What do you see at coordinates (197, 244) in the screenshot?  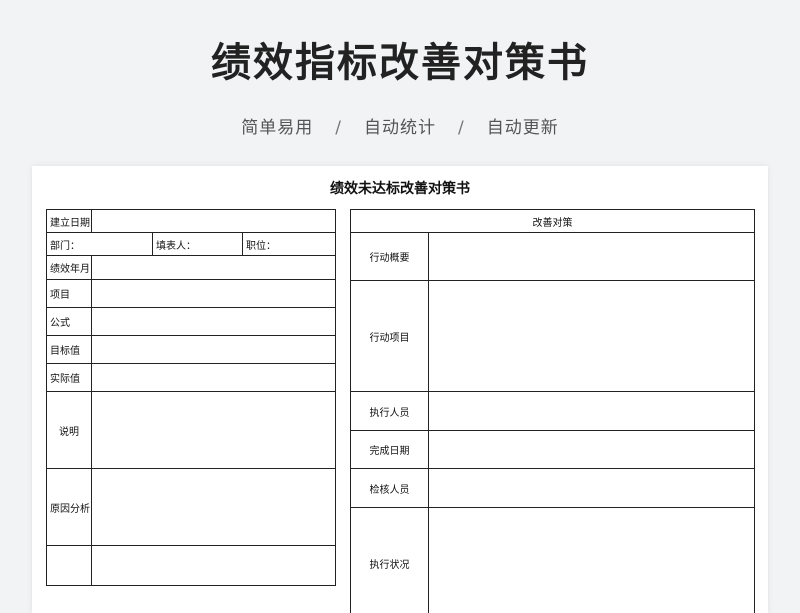 I see `label-filler: 填表人：` at bounding box center [197, 244].